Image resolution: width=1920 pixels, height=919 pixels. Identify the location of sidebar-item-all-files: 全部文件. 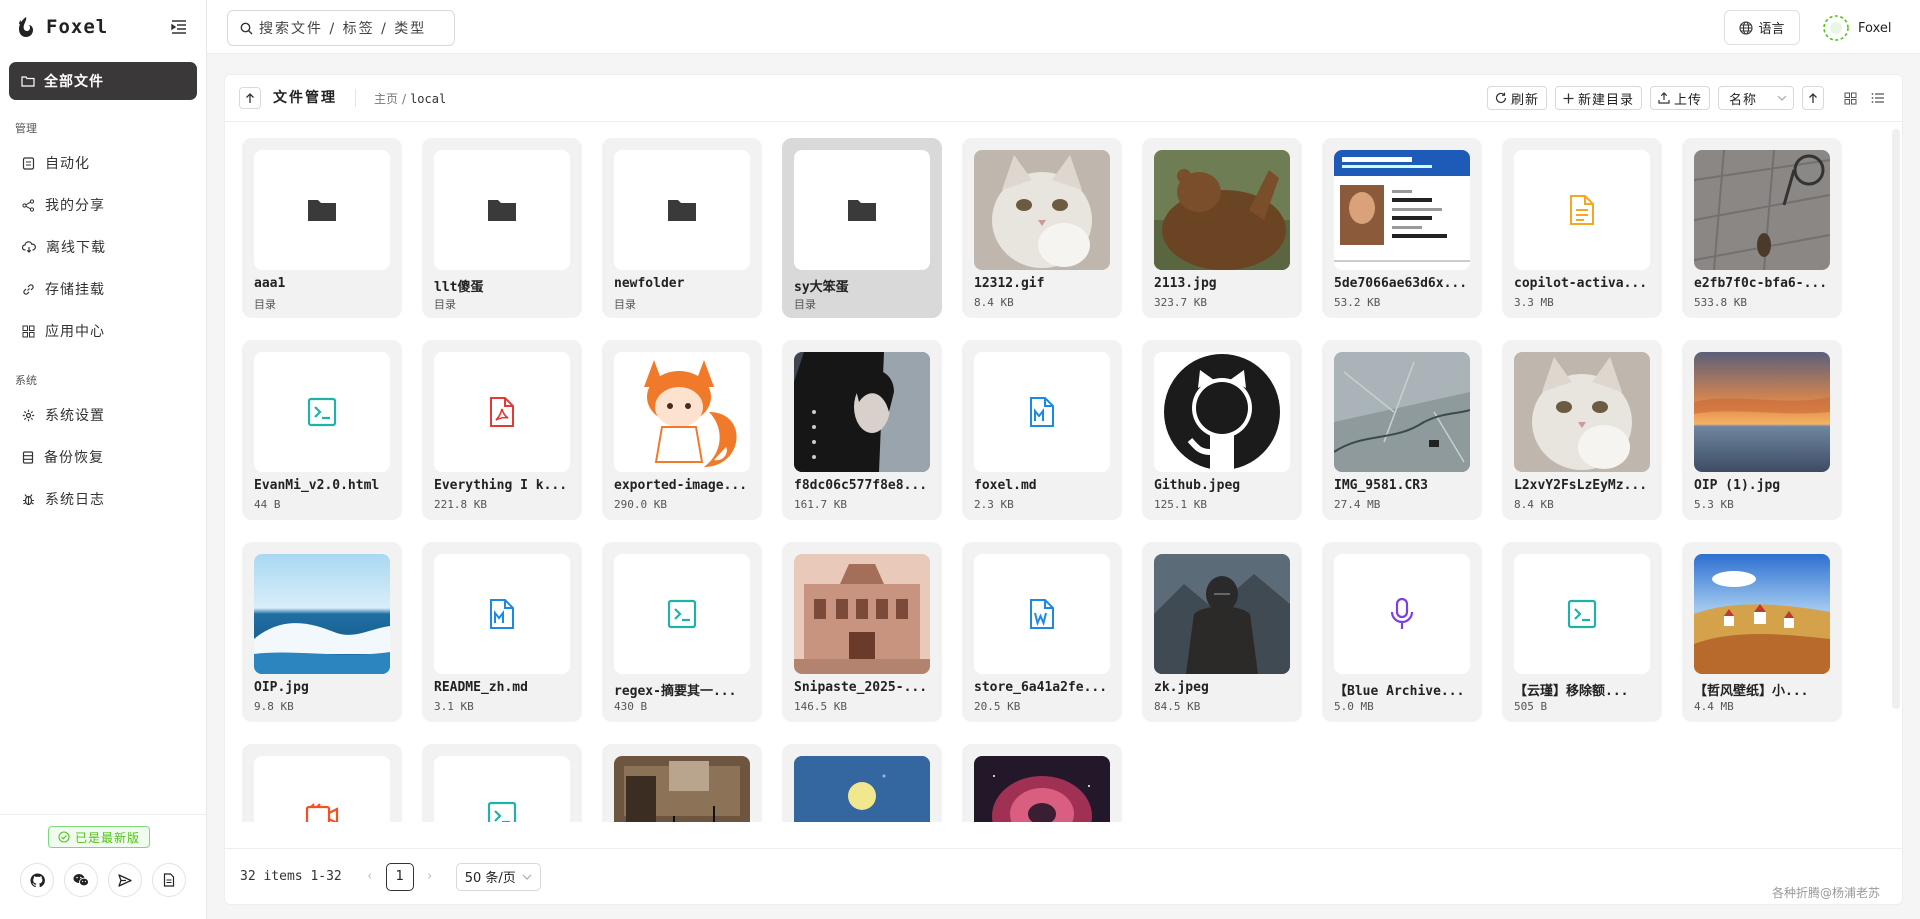
(103, 81).